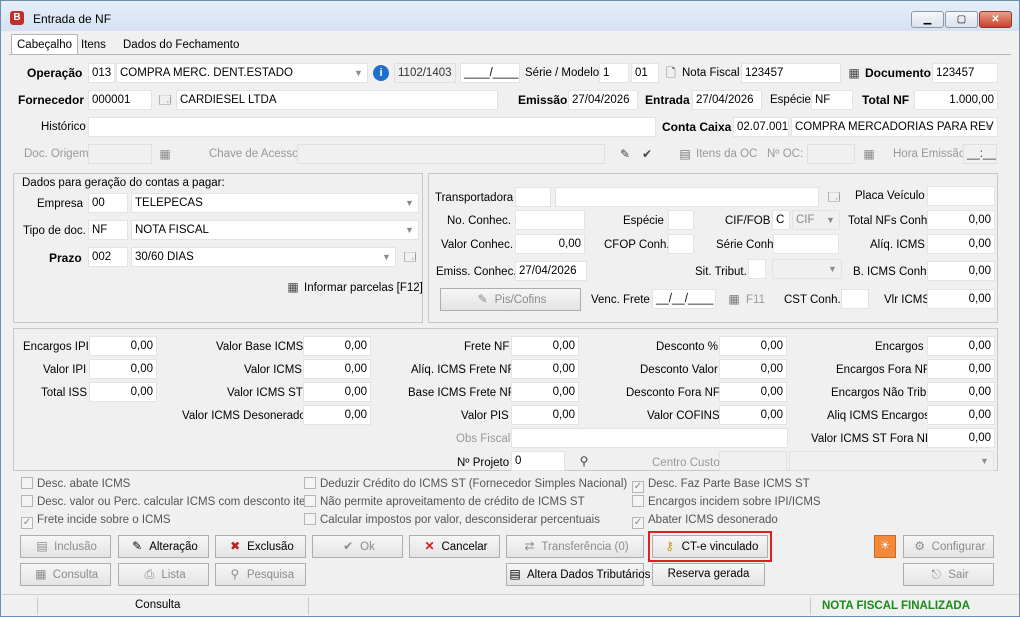 This screenshot has height=617, width=1020. Describe the element at coordinates (551, 271) in the screenshot. I see `emiss-conhec-input: 27/04/2026` at that location.